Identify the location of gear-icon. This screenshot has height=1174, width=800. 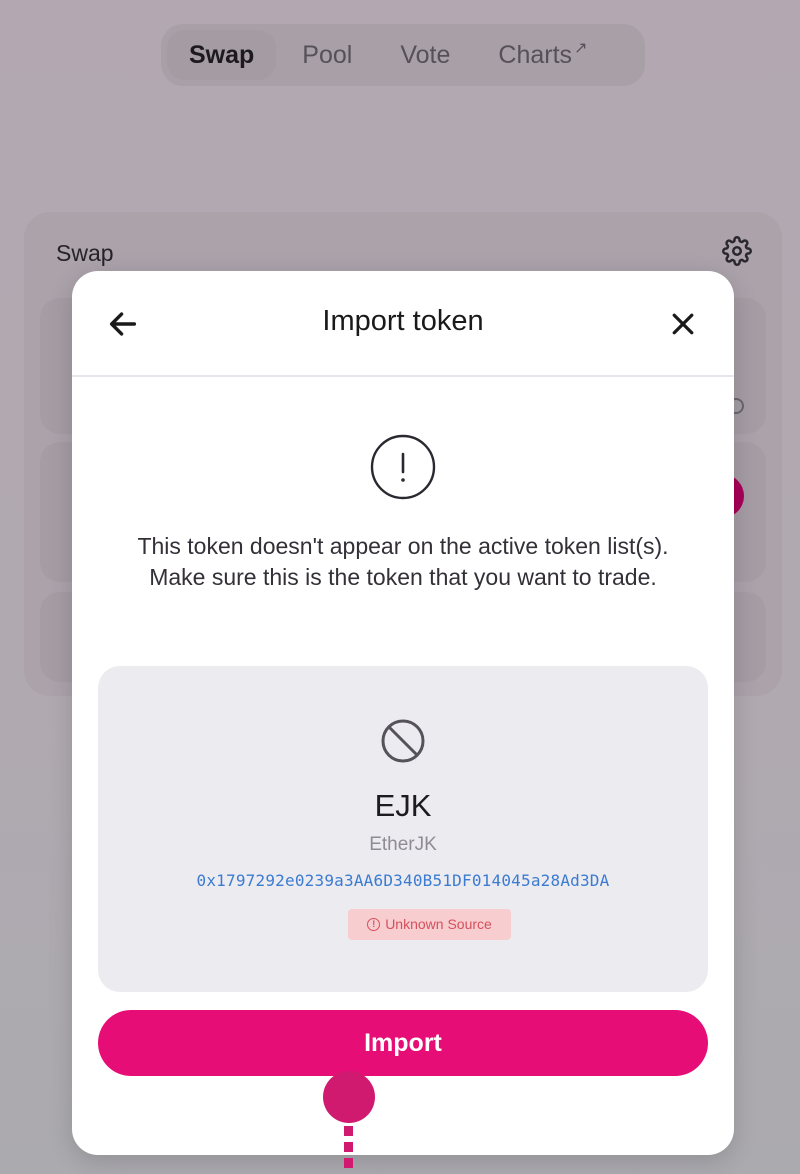
(737, 251).